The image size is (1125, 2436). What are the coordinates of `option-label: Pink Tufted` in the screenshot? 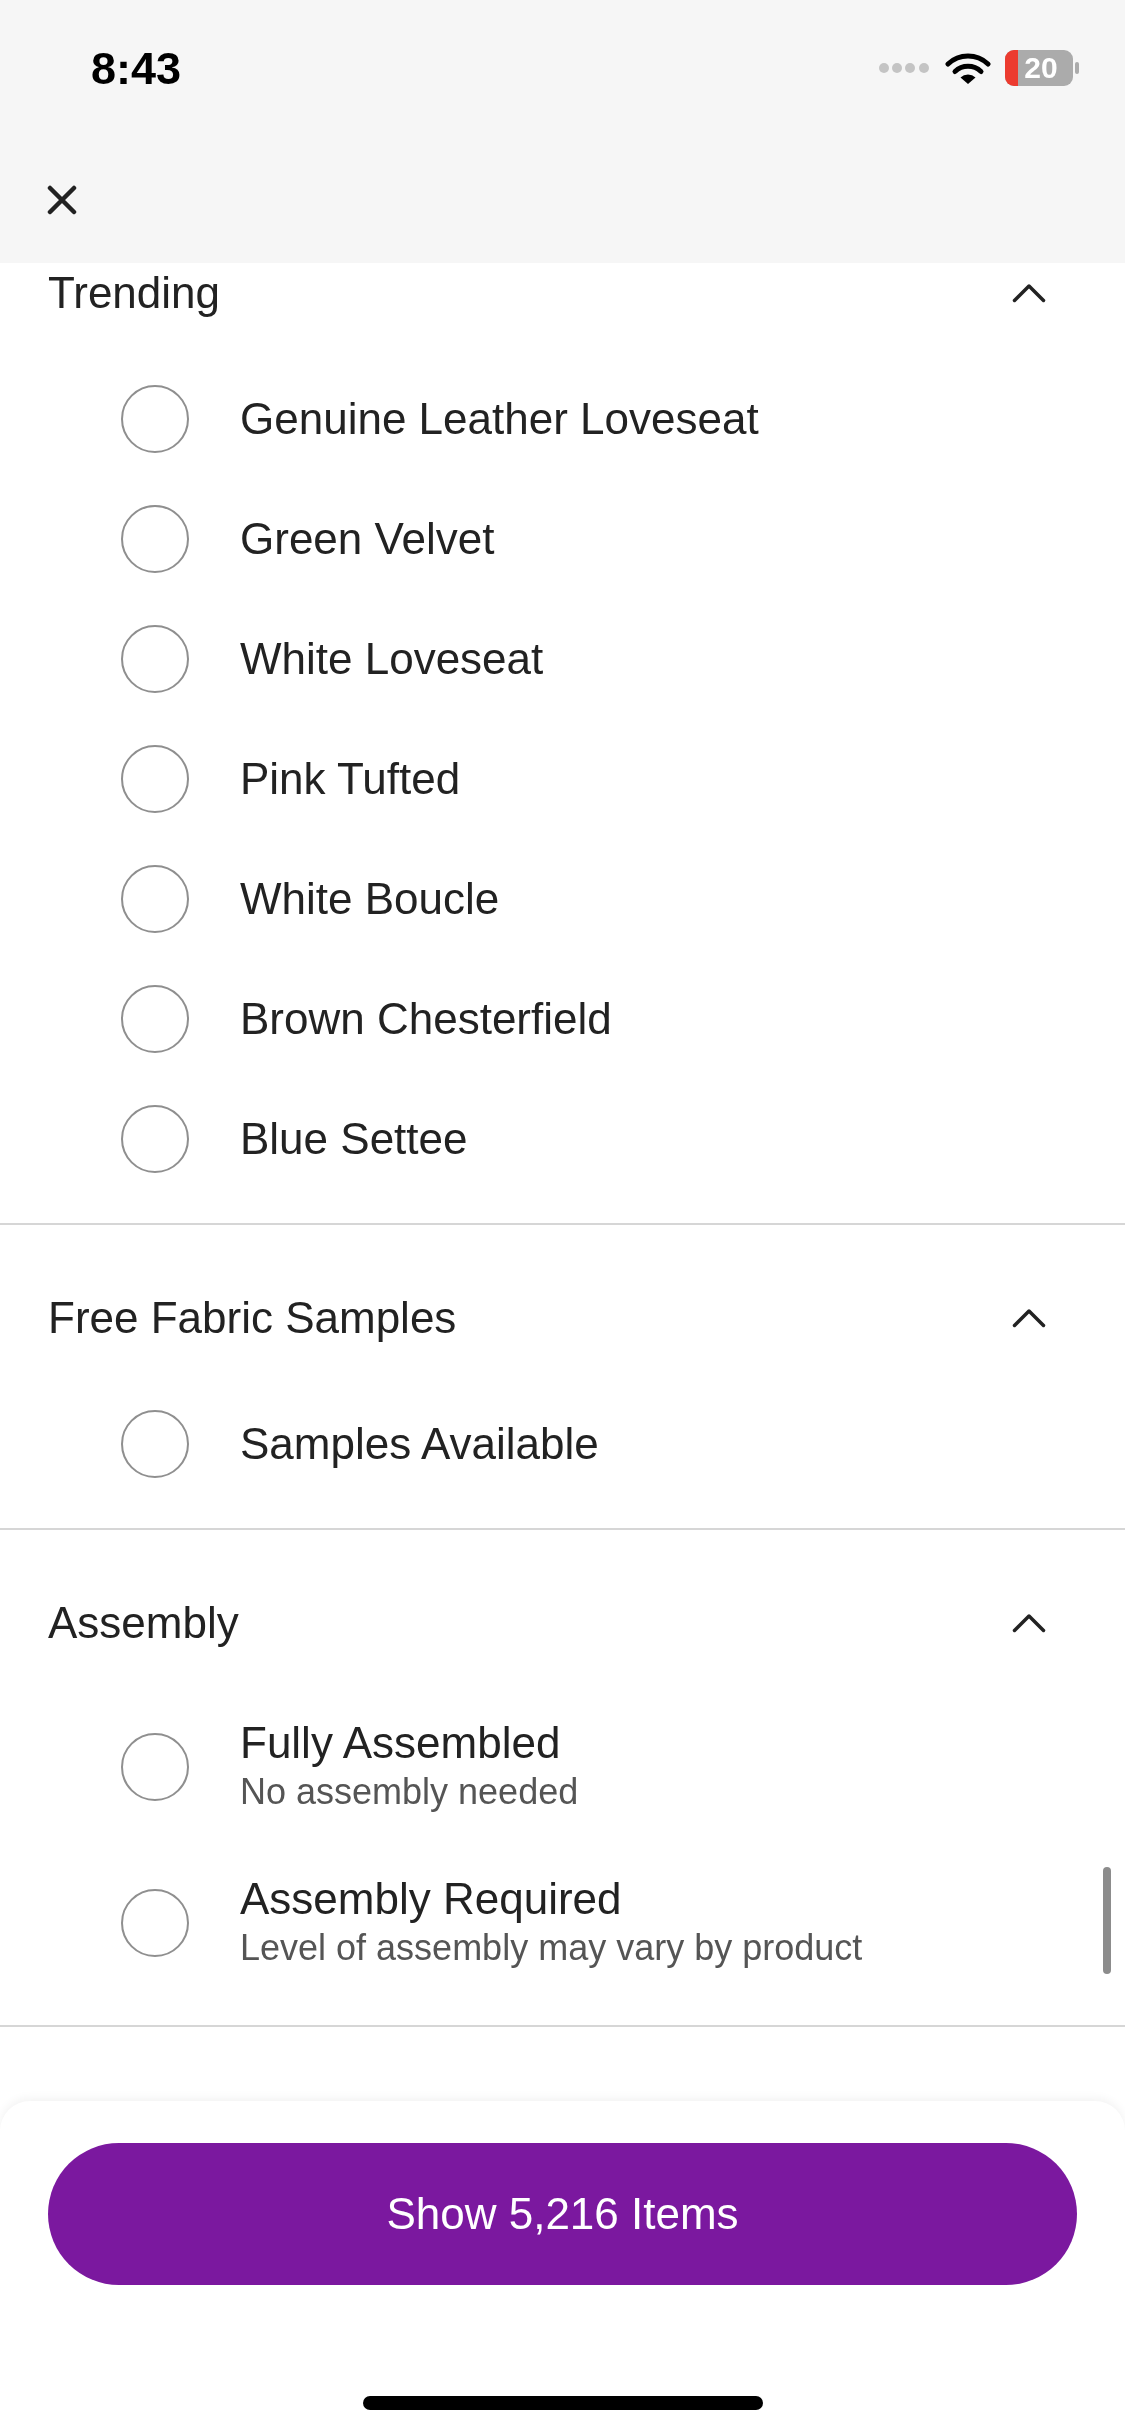 It's located at (350, 779).